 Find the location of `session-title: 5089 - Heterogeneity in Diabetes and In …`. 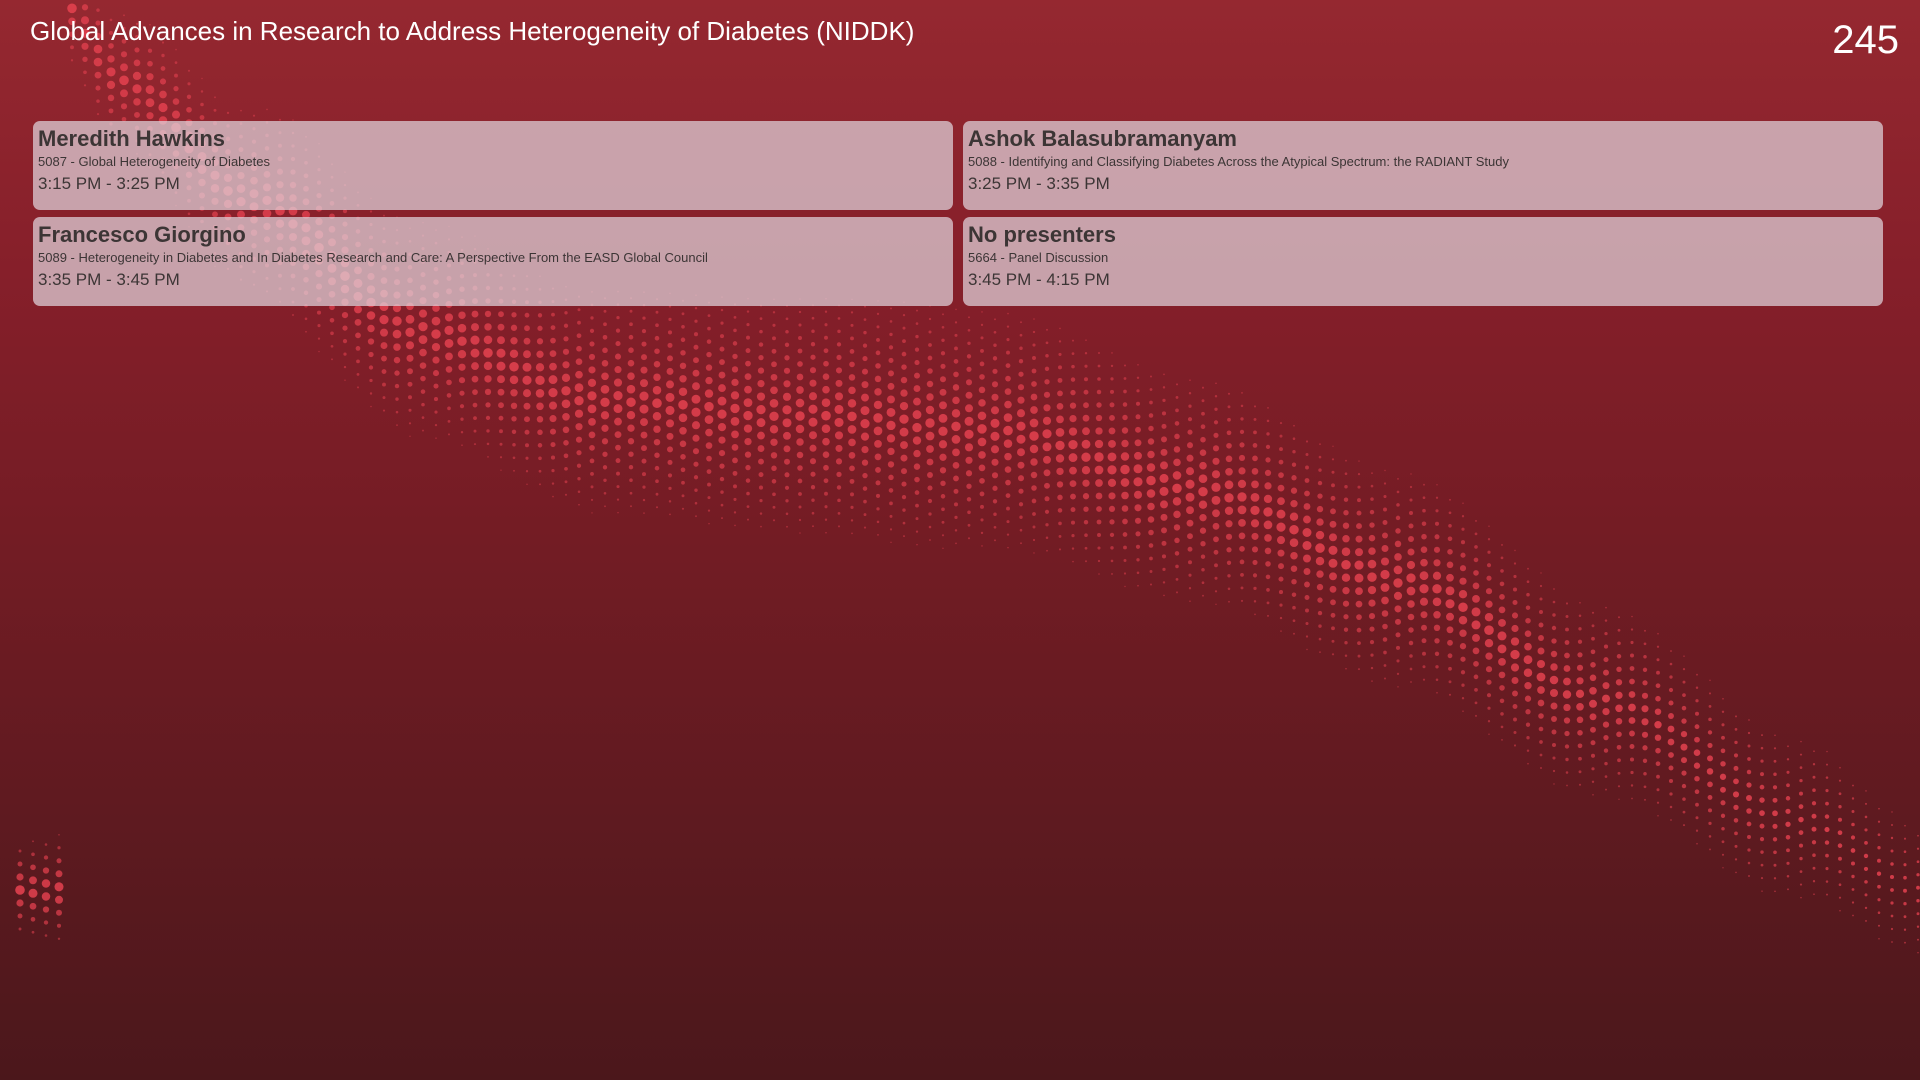

session-title: 5089 - Heterogeneity in Diabetes and In … is located at coordinates (373, 257).